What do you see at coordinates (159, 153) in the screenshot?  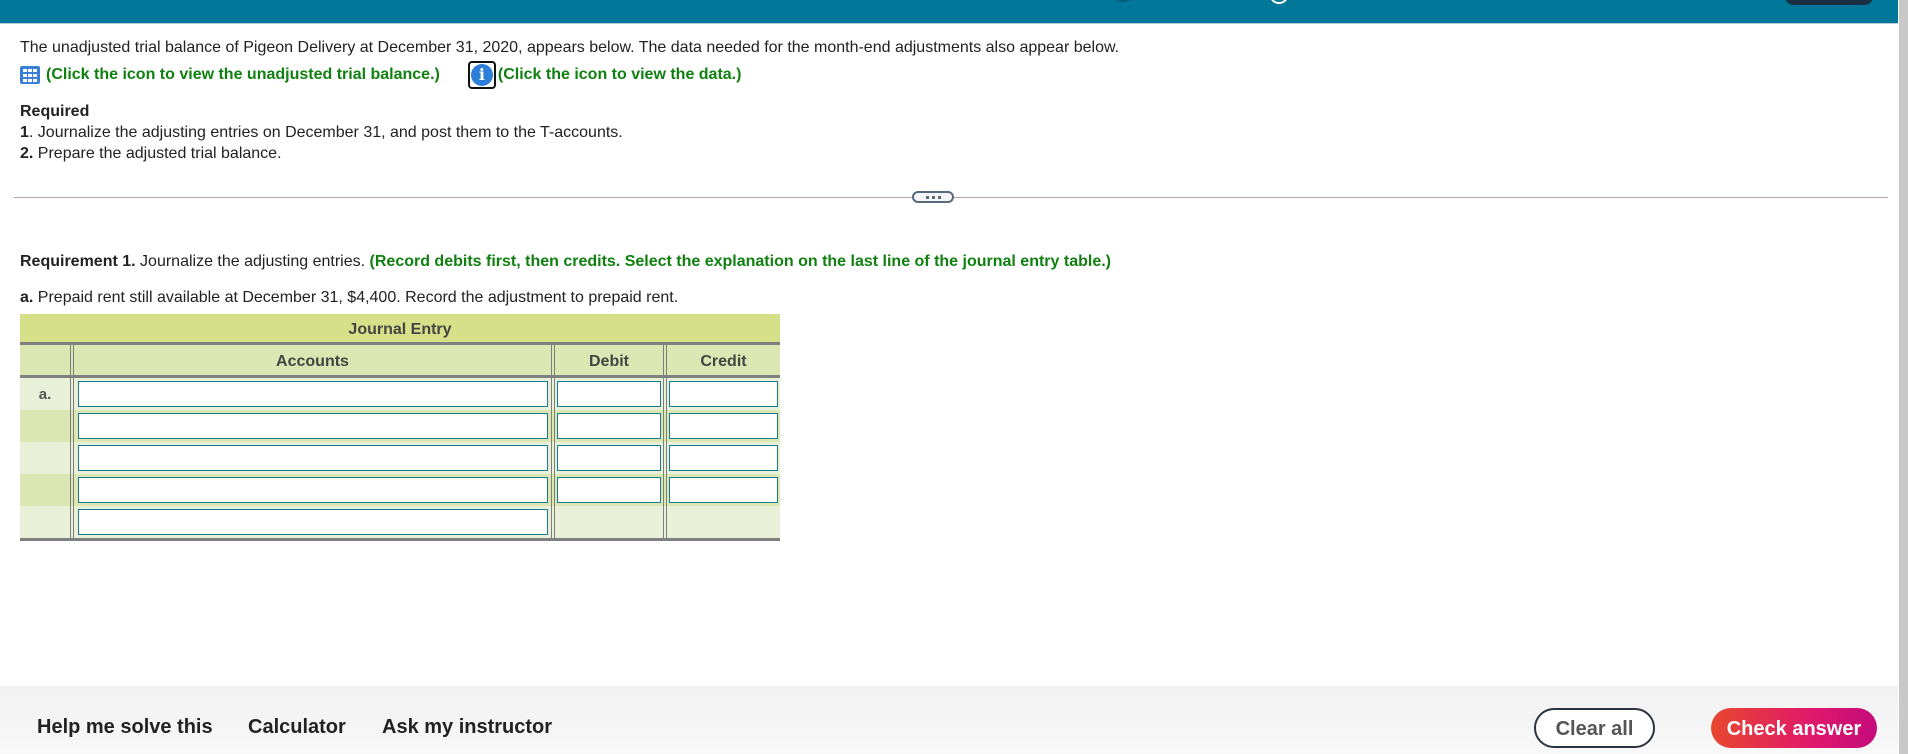 I see `required-item-text: Prepare the adjusted trial balance.` at bounding box center [159, 153].